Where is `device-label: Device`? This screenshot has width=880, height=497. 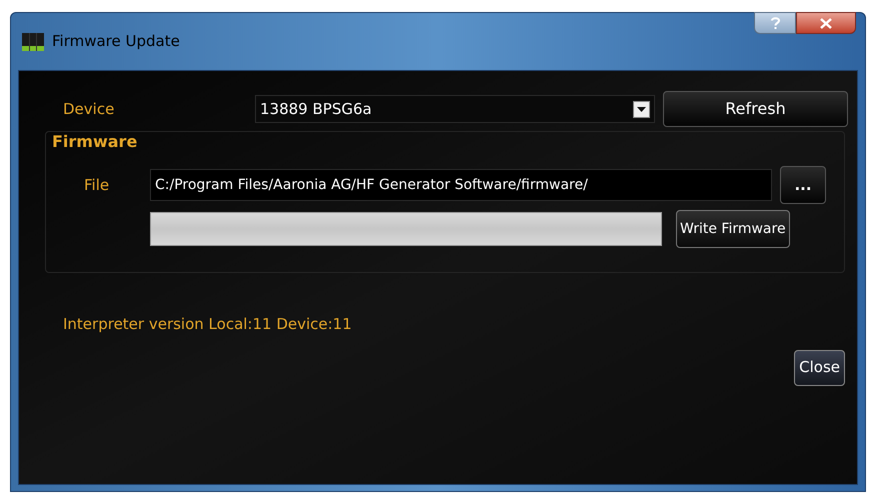
device-label: Device is located at coordinates (89, 109).